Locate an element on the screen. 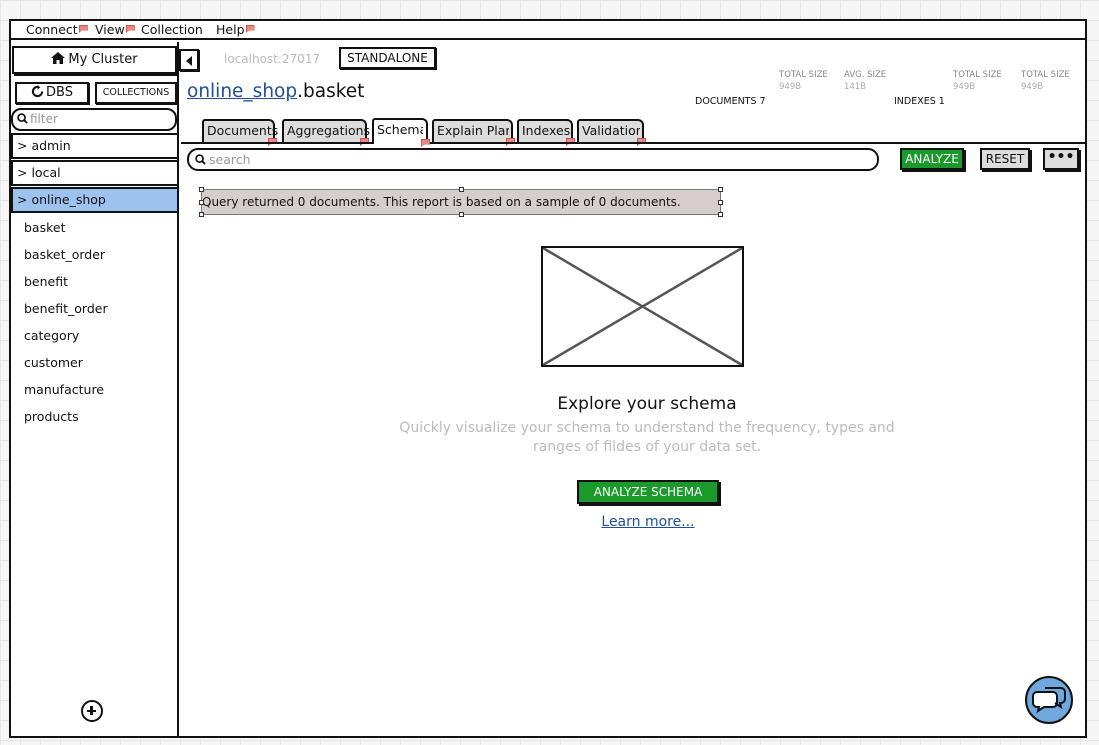 The image size is (1099, 745). namespace-title: online_shop.basket is located at coordinates (275, 91).